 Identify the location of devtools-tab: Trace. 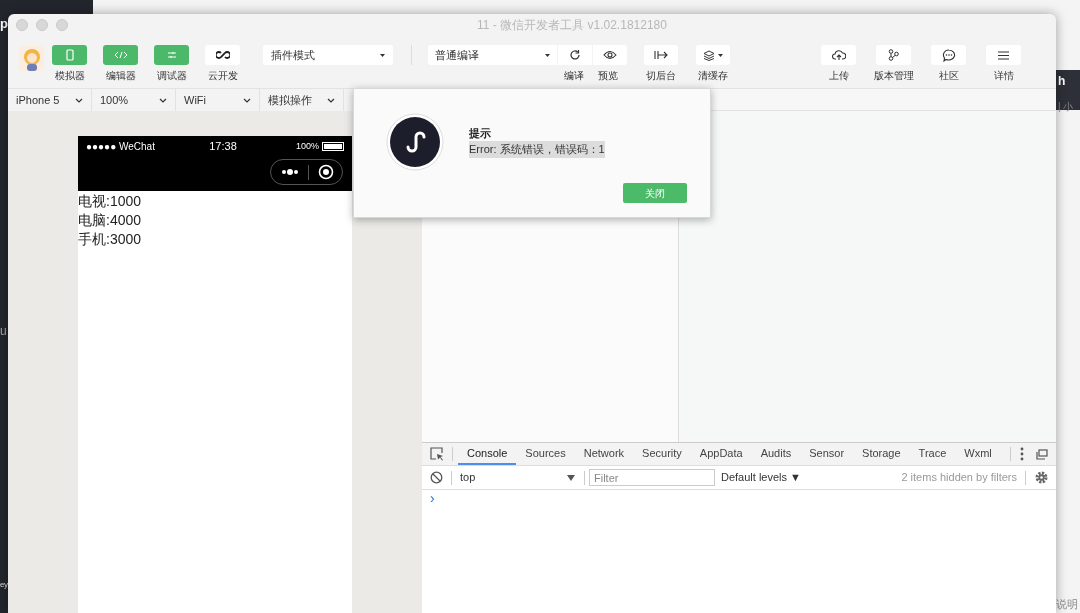
(932, 454).